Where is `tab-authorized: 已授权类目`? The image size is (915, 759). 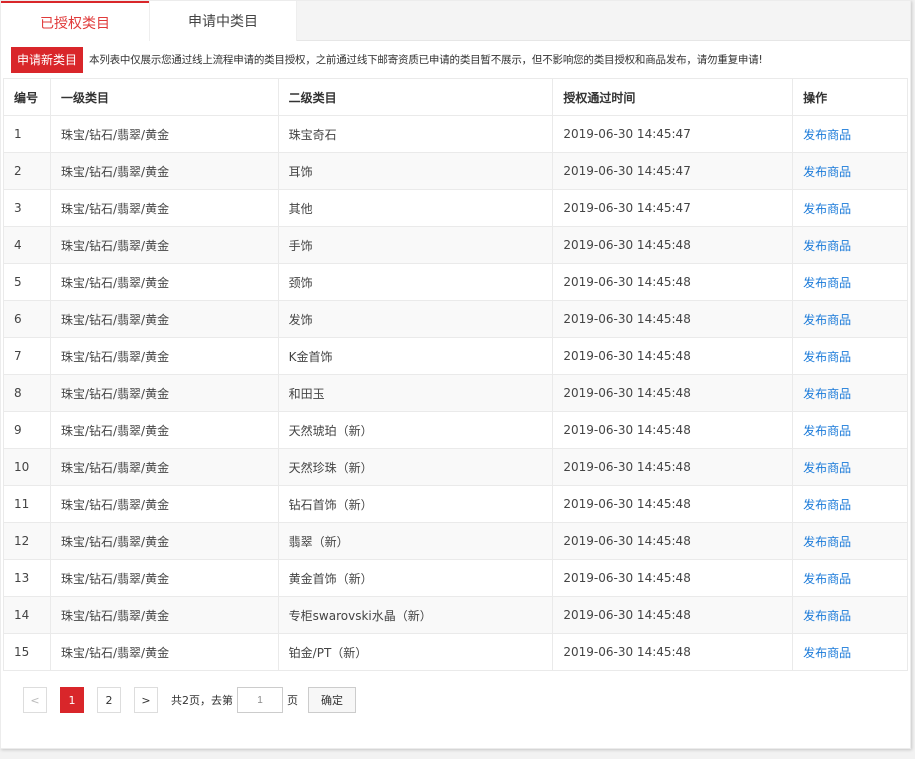
tab-authorized: 已授权类目 is located at coordinates (75, 21).